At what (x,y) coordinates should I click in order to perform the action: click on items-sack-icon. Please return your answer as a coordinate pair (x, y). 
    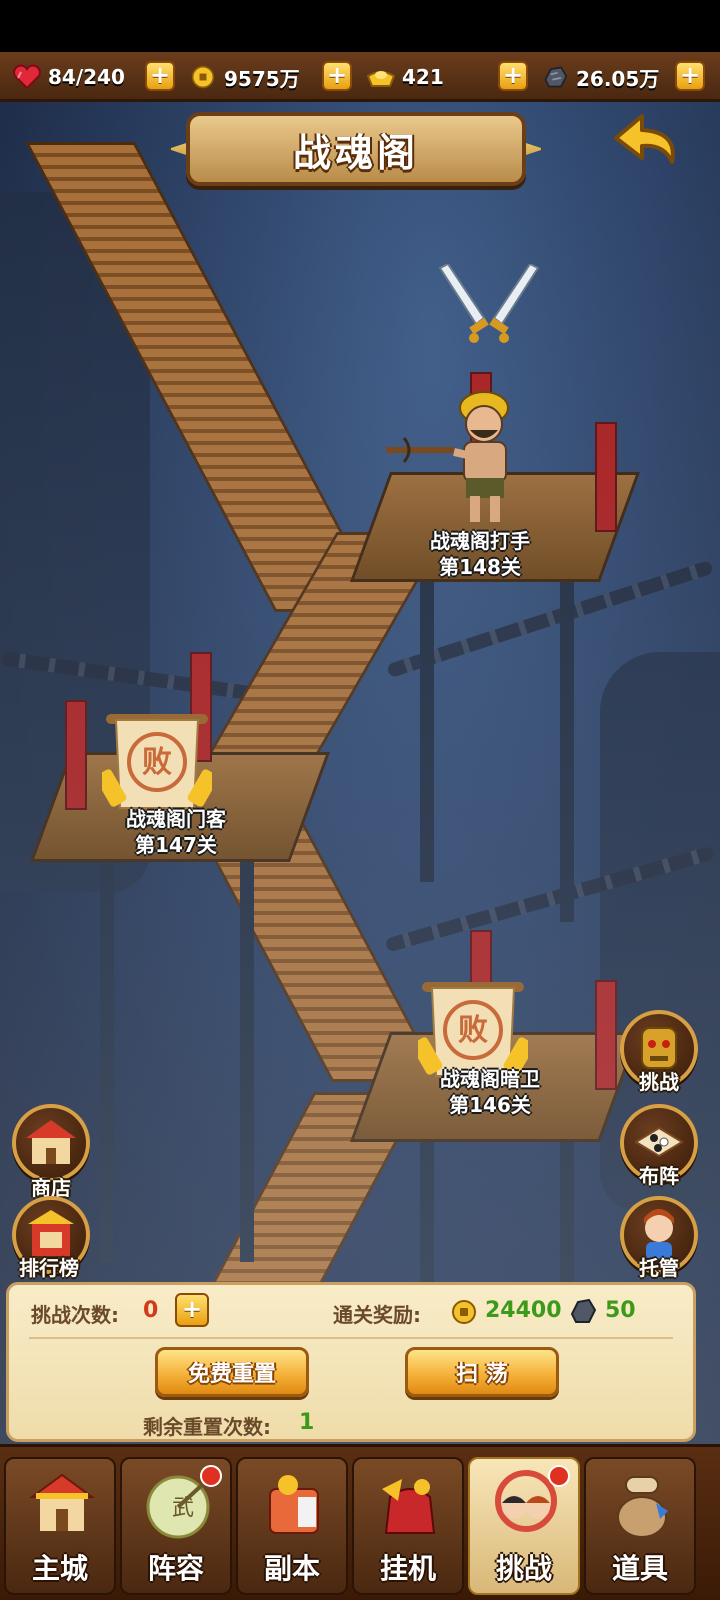
    Looking at the image, I should click on (642, 1507).